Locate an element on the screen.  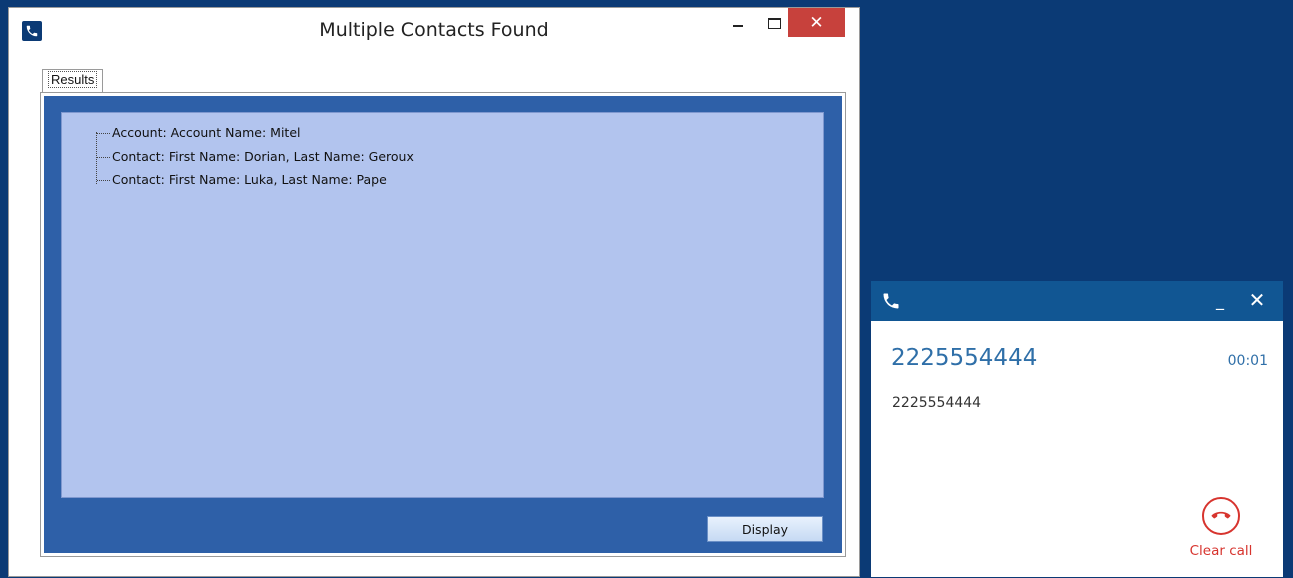
tree-item-account: Account: Account Name: Mitel is located at coordinates (206, 133).